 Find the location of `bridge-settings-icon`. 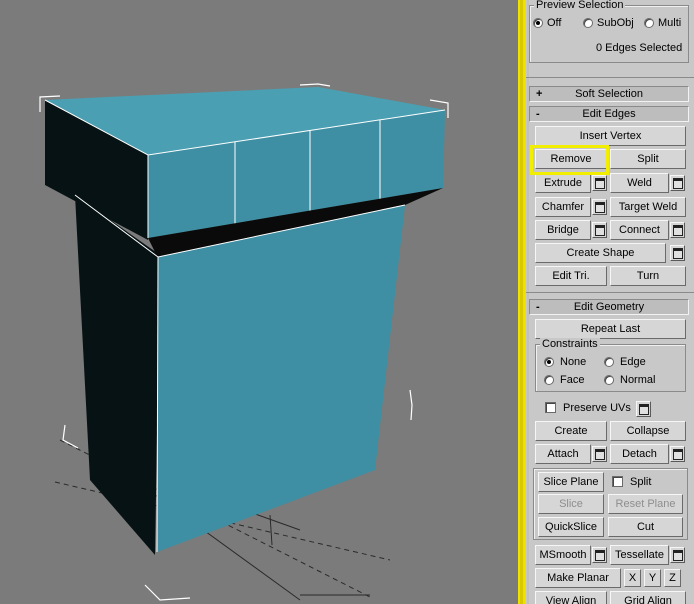

bridge-settings-icon is located at coordinates (599, 230).